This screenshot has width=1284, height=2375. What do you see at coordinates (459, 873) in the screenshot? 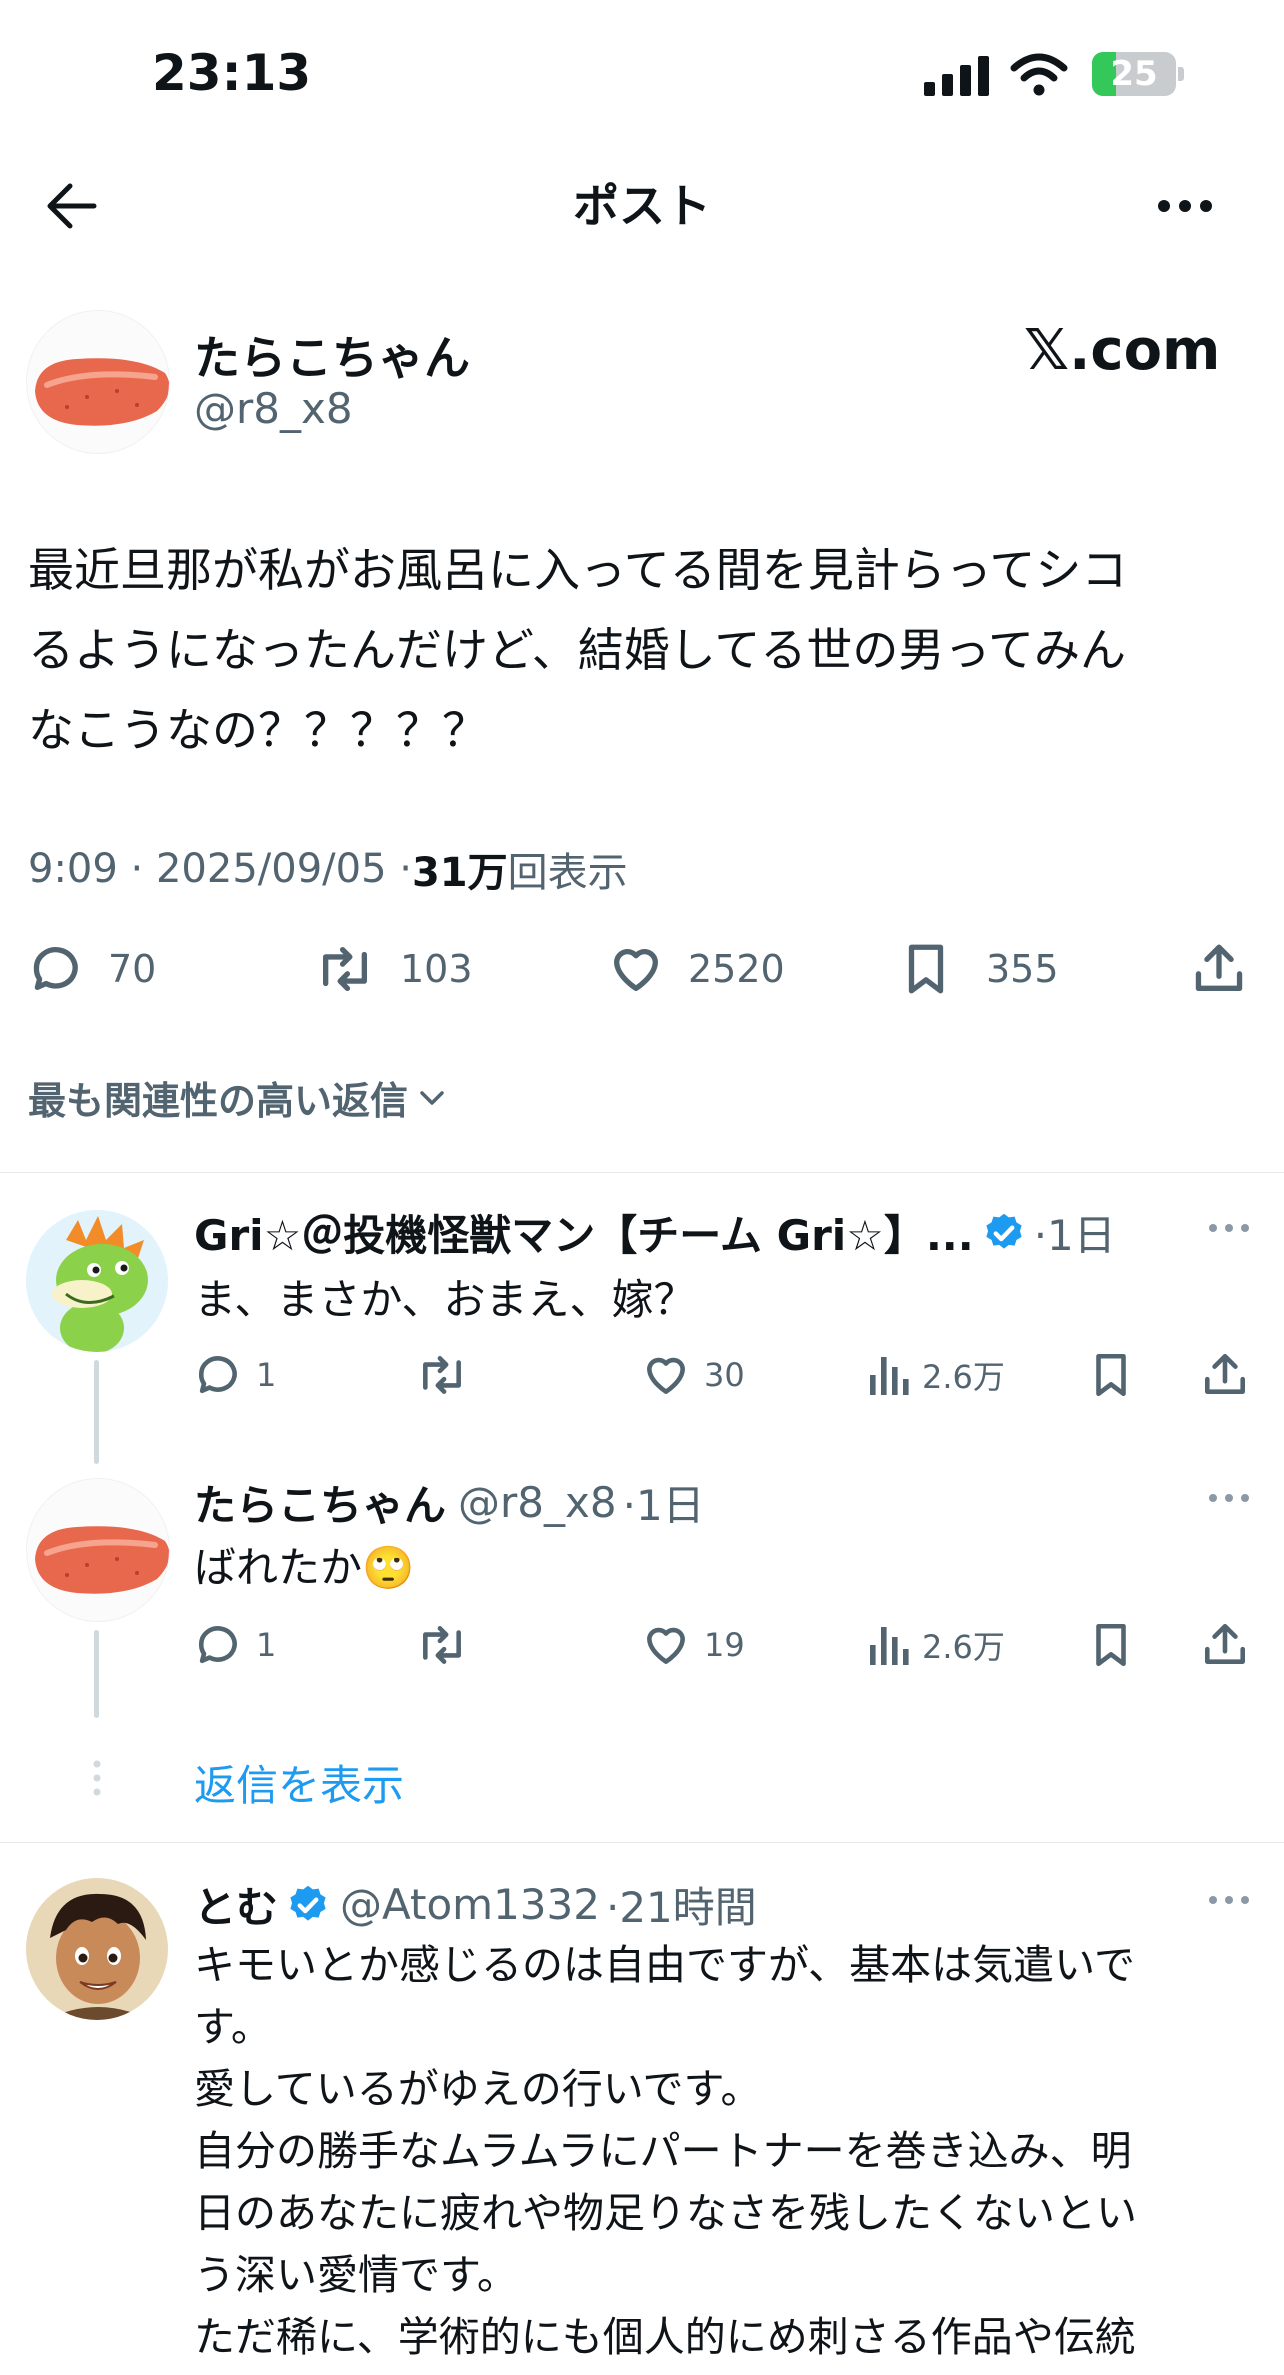
I see `views-count: 31万` at bounding box center [459, 873].